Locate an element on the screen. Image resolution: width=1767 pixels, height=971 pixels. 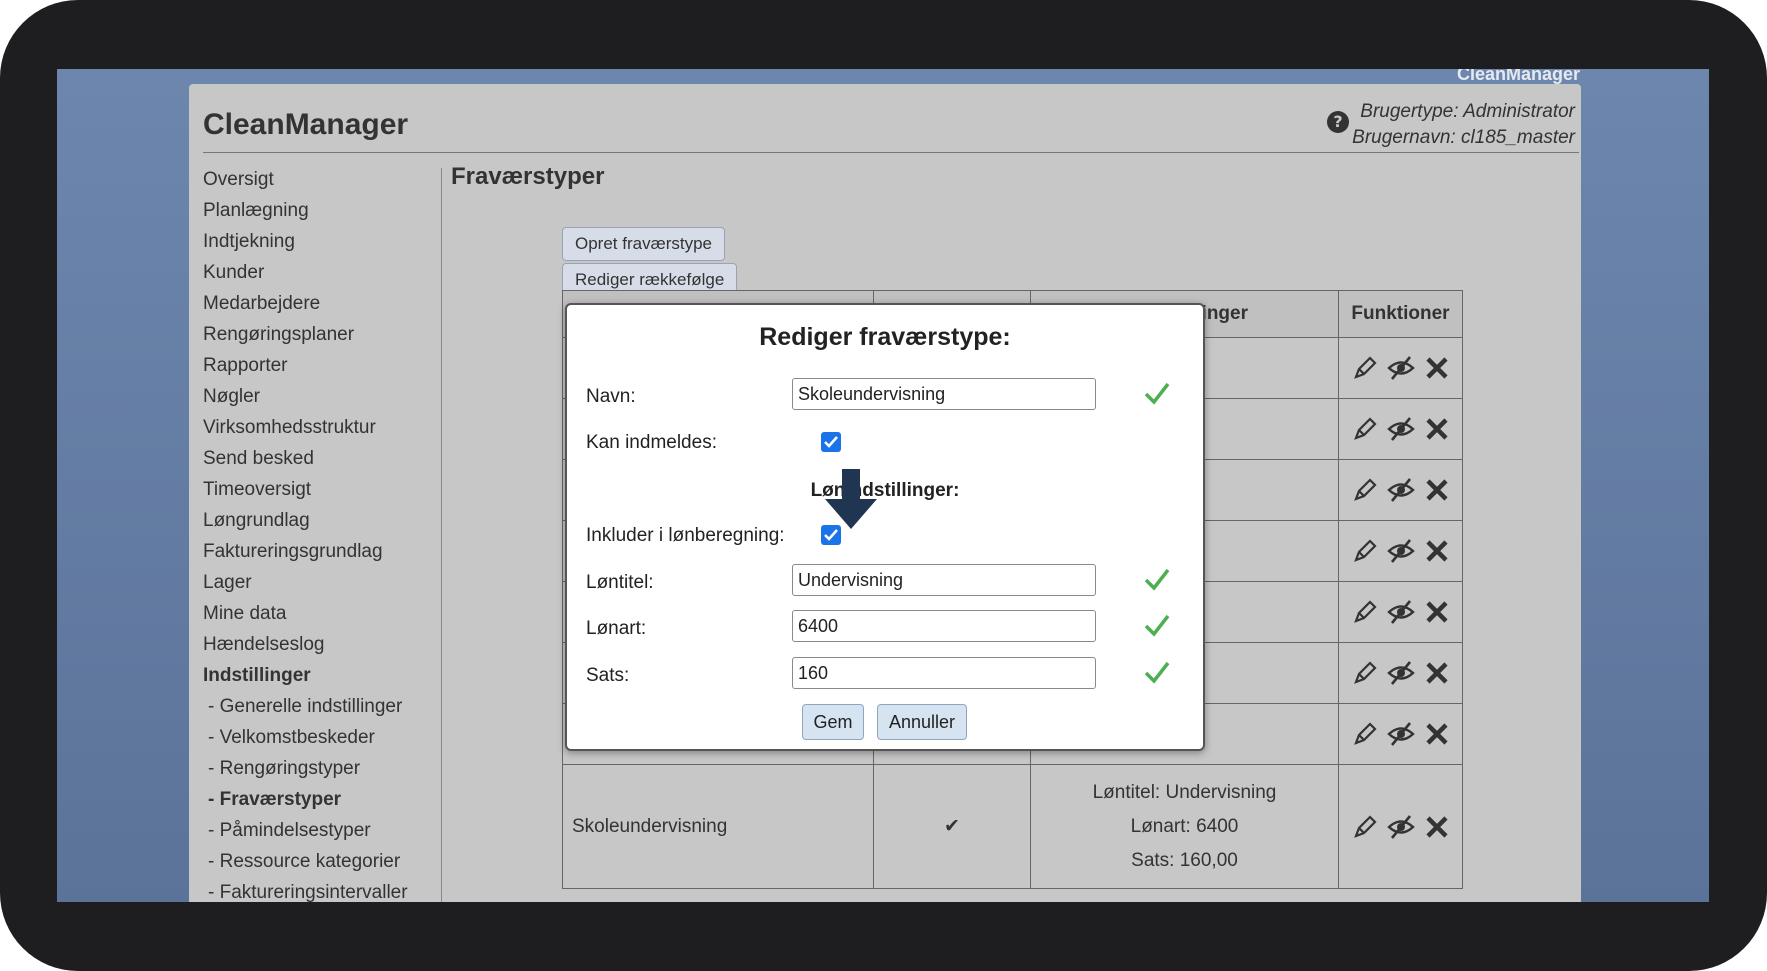
sidebar-item-haendelseslog: Hændelseslog is located at coordinates (323, 644).